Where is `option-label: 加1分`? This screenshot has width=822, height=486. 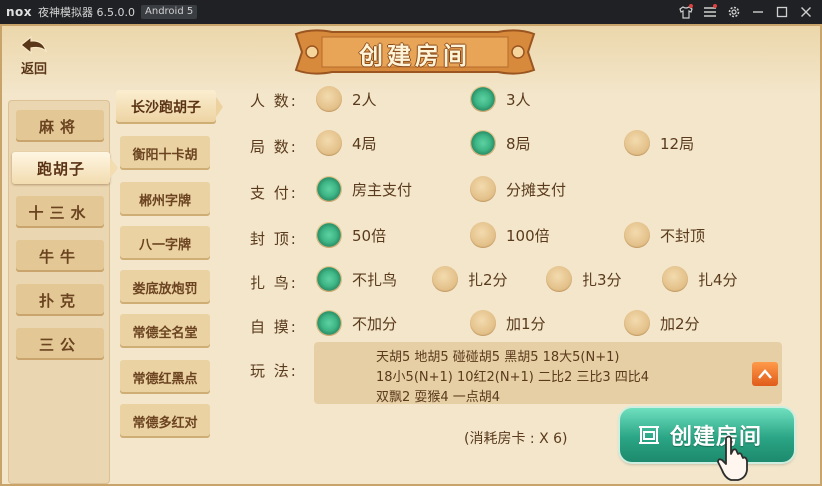 option-label: 加1分 is located at coordinates (526, 323).